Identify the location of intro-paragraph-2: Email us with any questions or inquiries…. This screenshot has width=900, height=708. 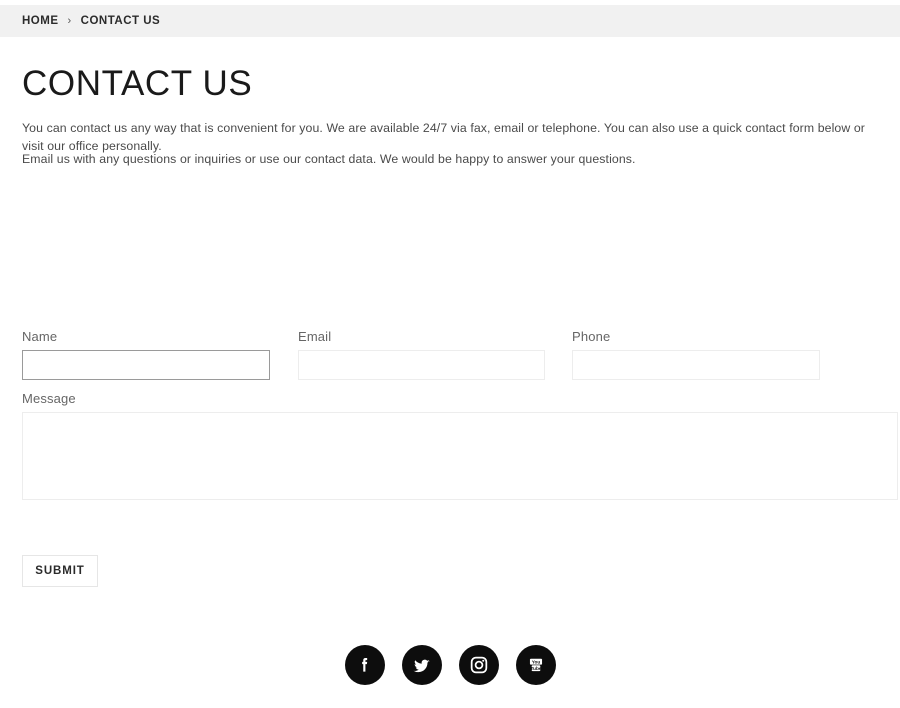
(329, 159).